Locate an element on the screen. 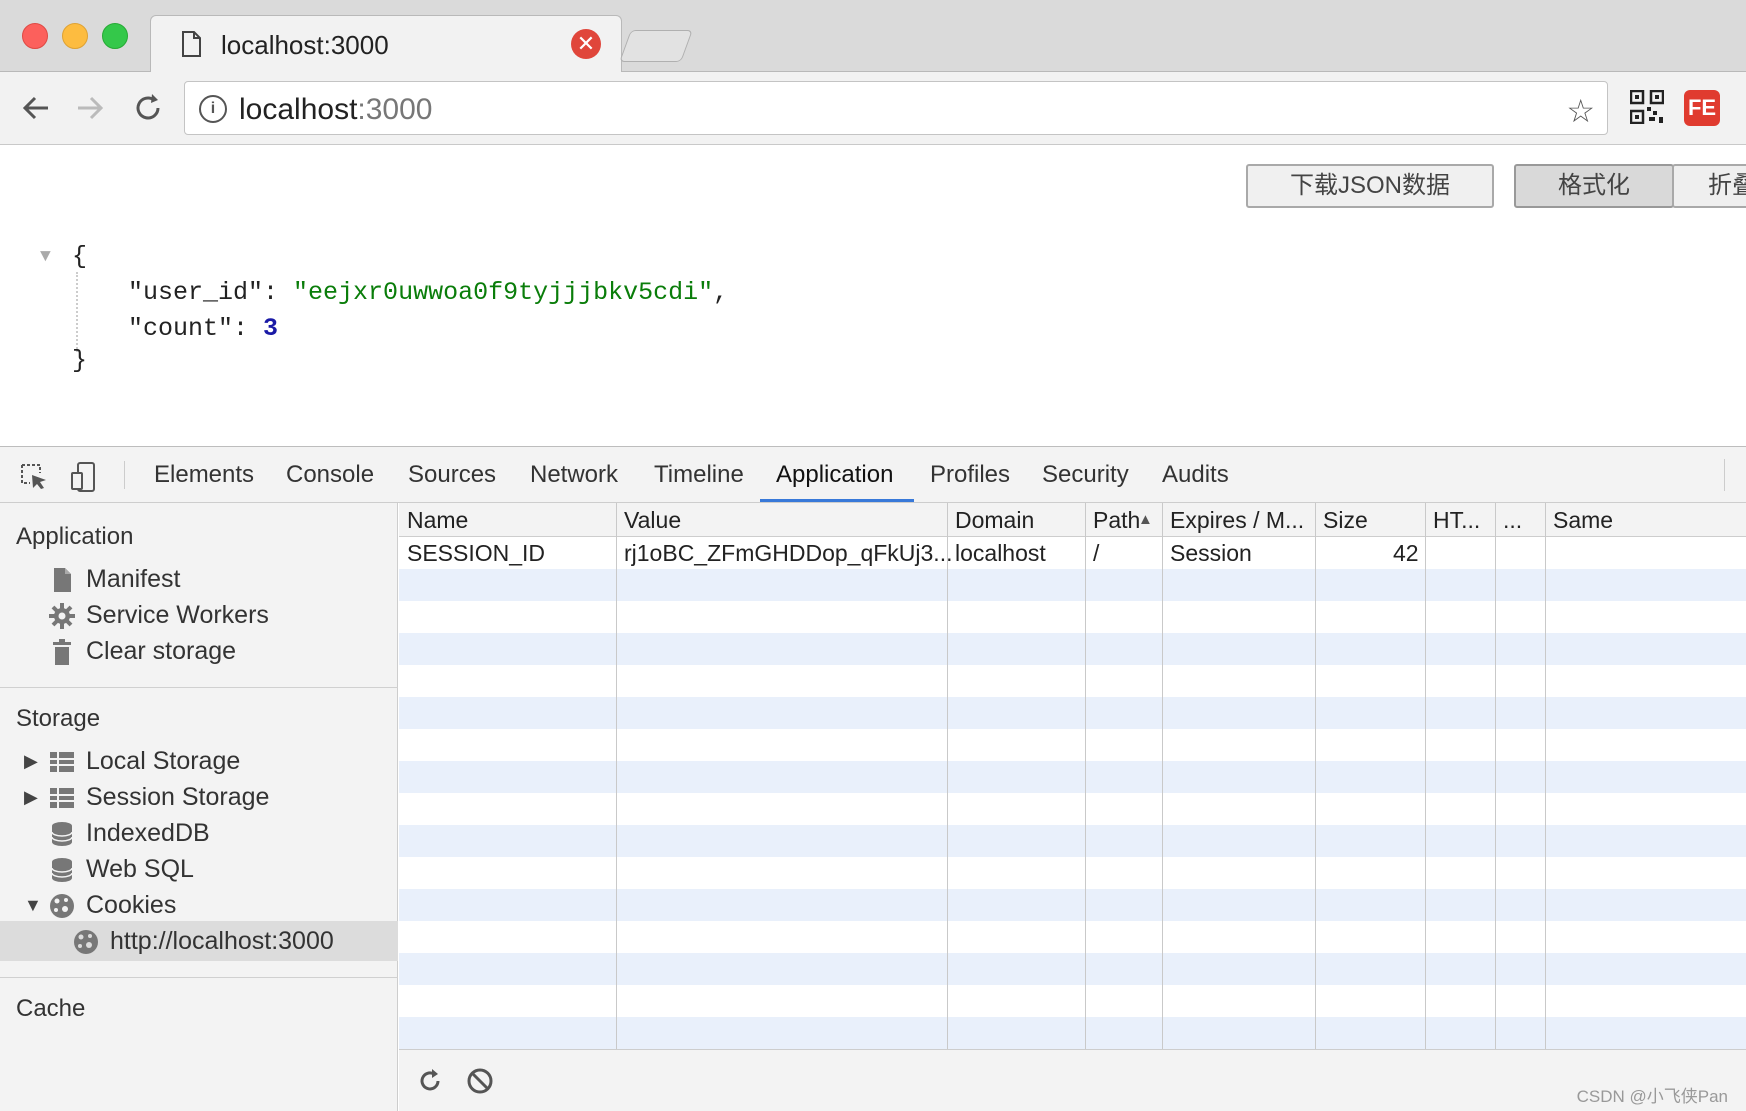 The height and width of the screenshot is (1111, 1746). back-arrow-icon is located at coordinates (36, 108).